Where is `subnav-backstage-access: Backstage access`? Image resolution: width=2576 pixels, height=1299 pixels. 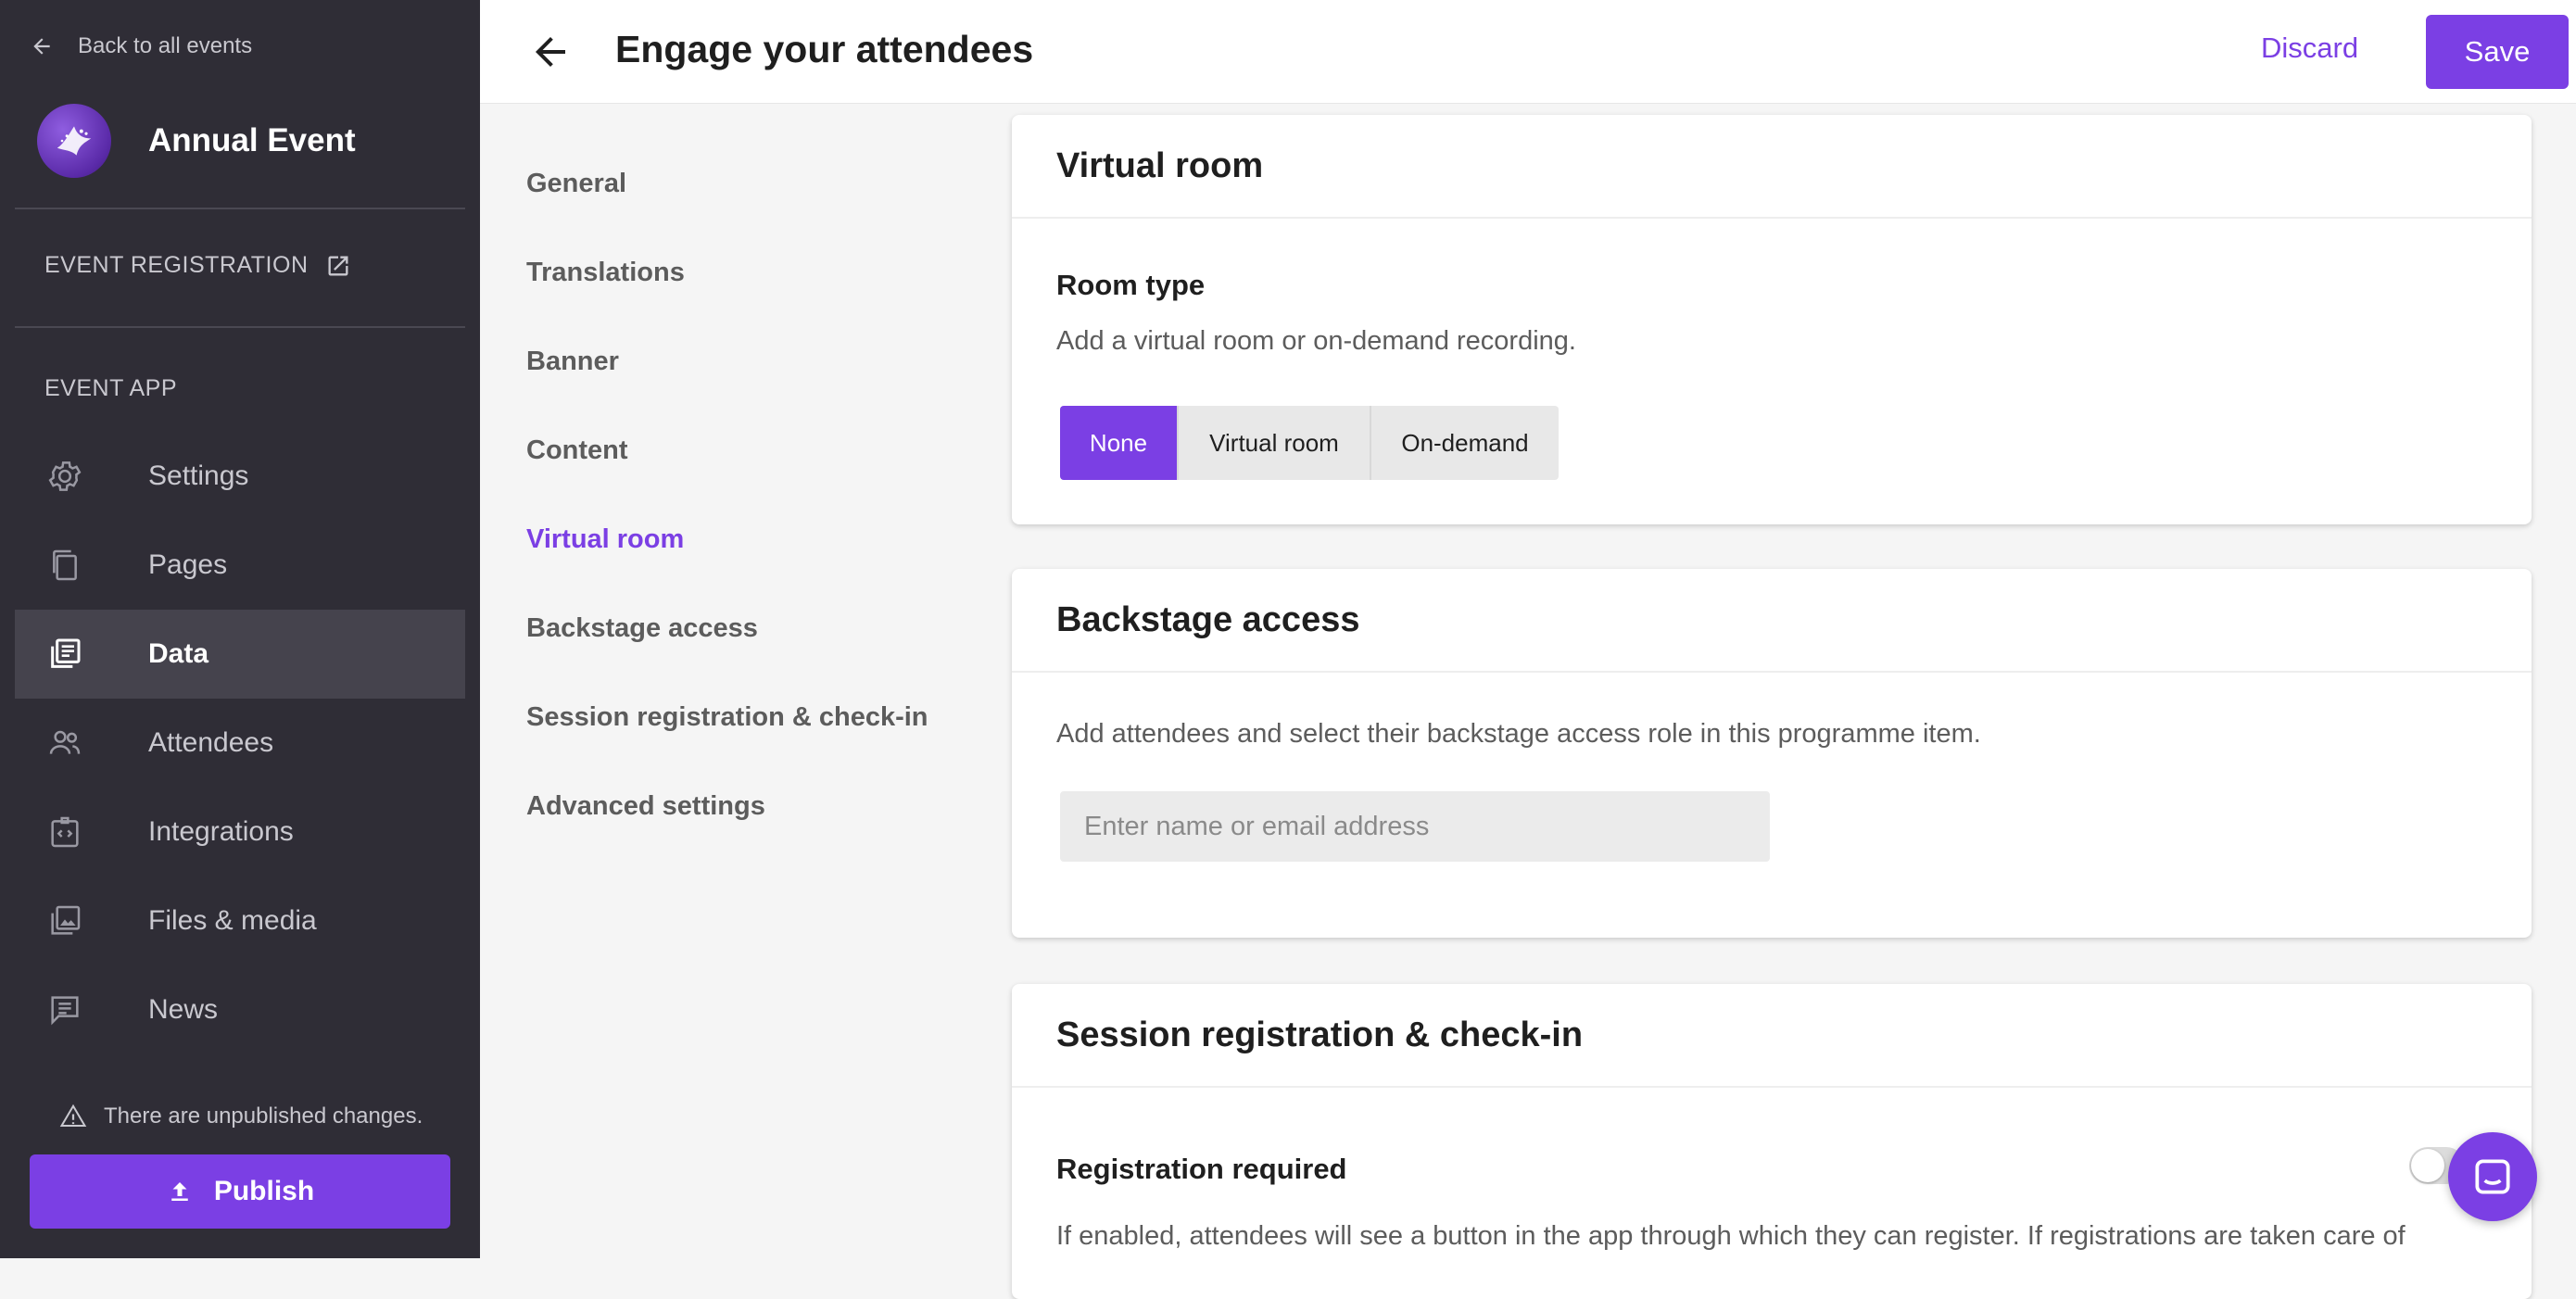 subnav-backstage-access: Backstage access is located at coordinates (642, 628).